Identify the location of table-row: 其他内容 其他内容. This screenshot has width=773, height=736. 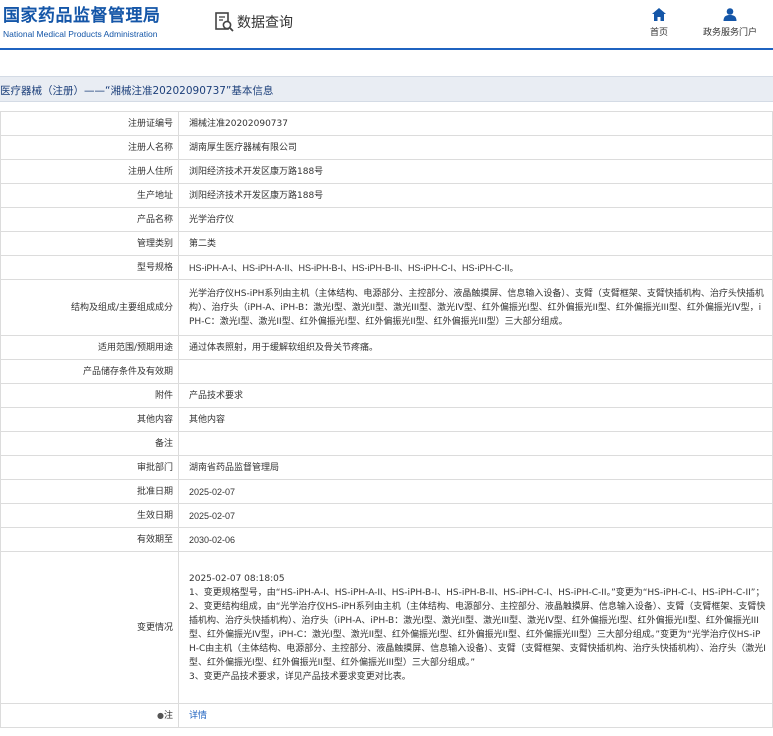
(386, 419).